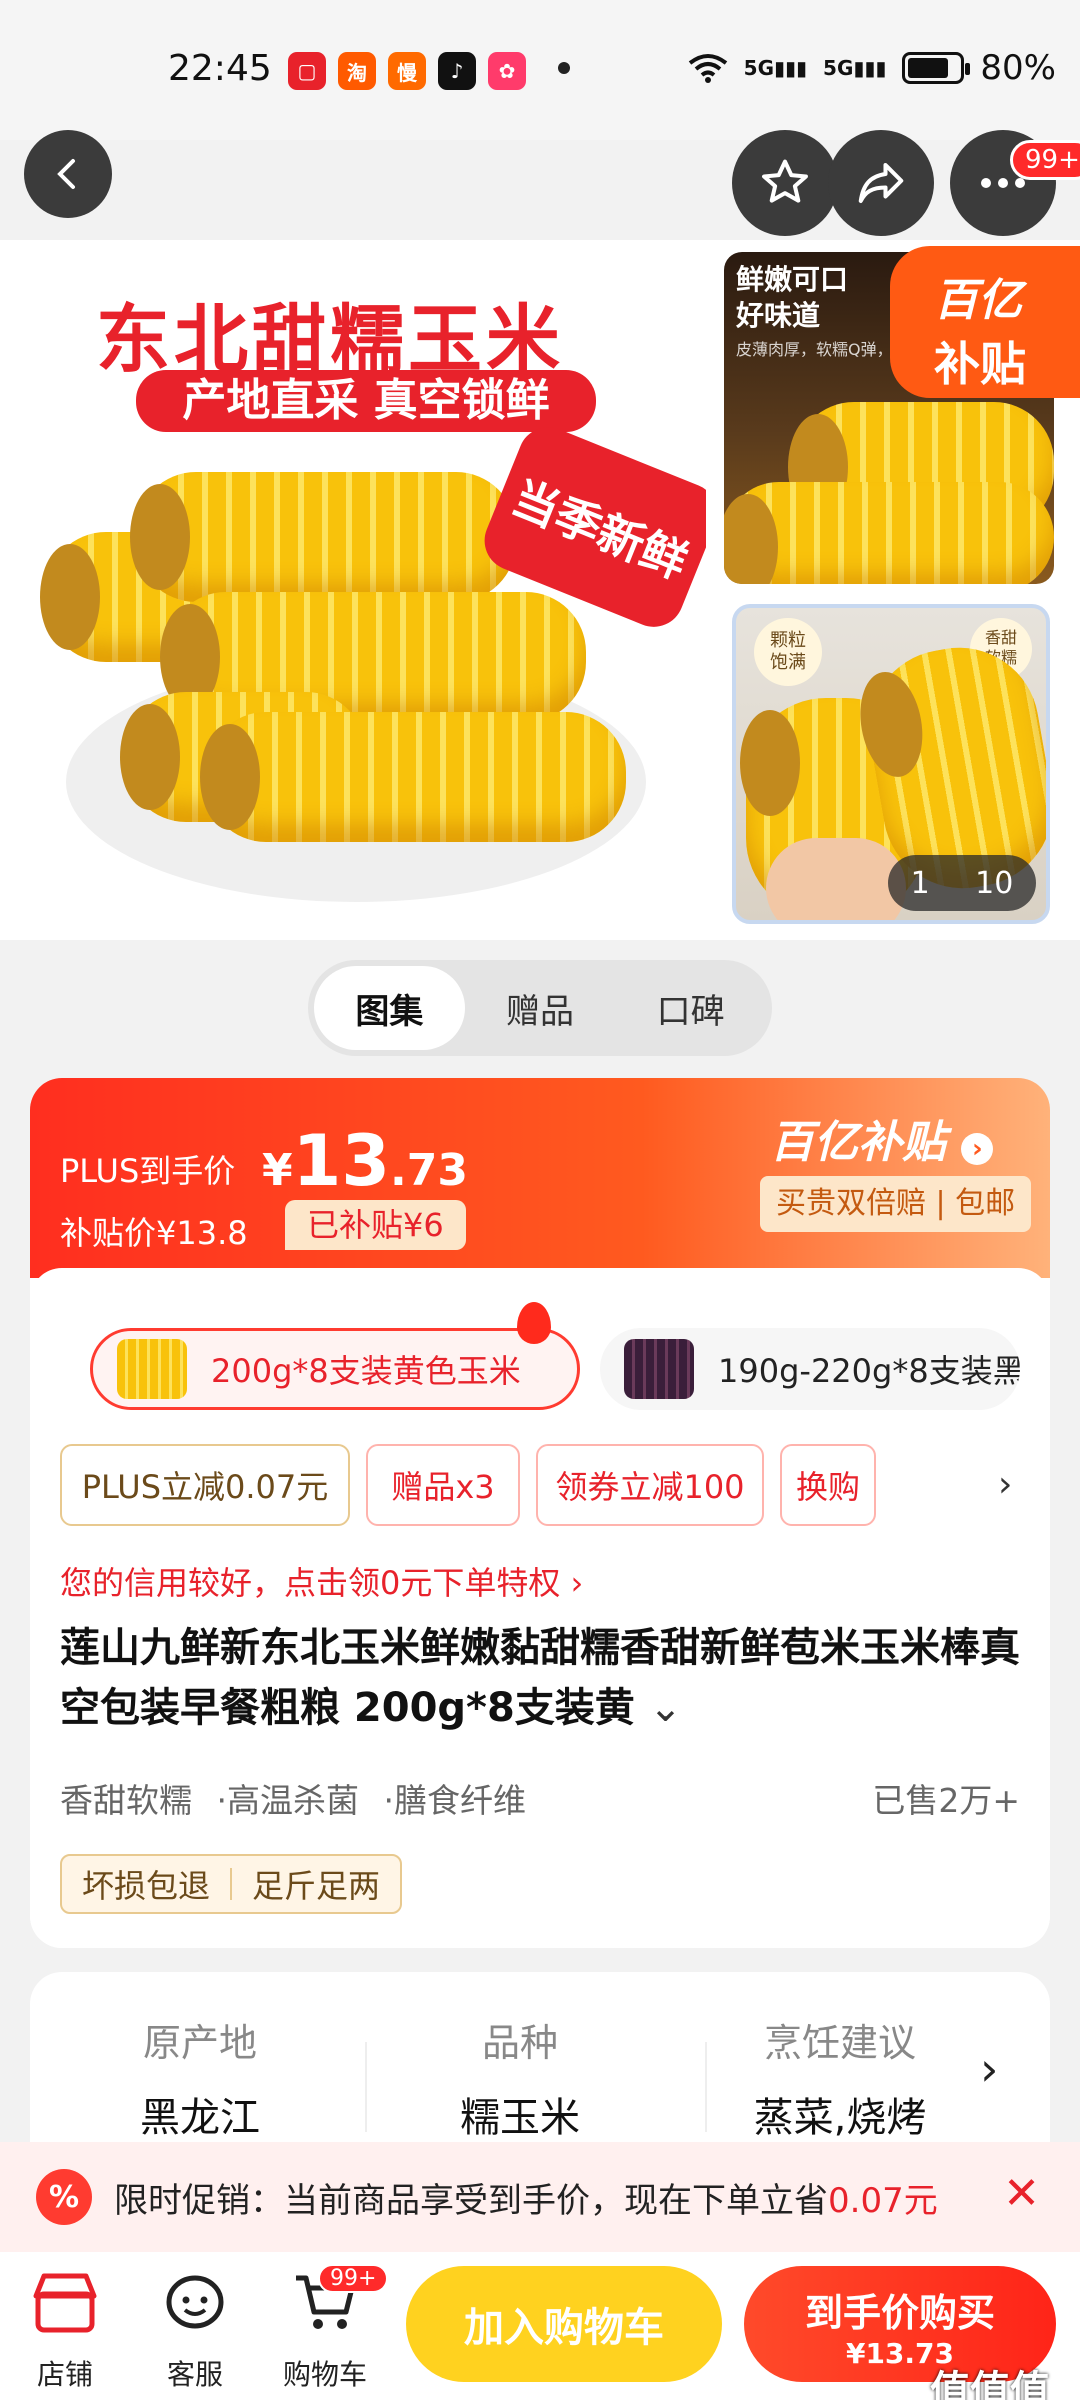  What do you see at coordinates (366, 401) in the screenshot?
I see `image-subtitle: 产地直采 真空锁鲜` at bounding box center [366, 401].